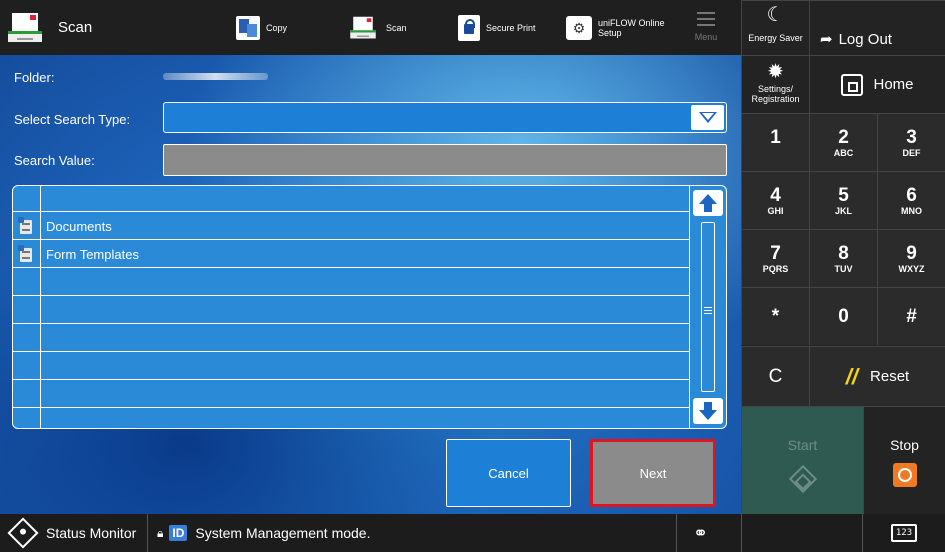 This screenshot has width=945, height=552. Describe the element at coordinates (54, 160) in the screenshot. I see `search-value-label: Search Value:` at that location.